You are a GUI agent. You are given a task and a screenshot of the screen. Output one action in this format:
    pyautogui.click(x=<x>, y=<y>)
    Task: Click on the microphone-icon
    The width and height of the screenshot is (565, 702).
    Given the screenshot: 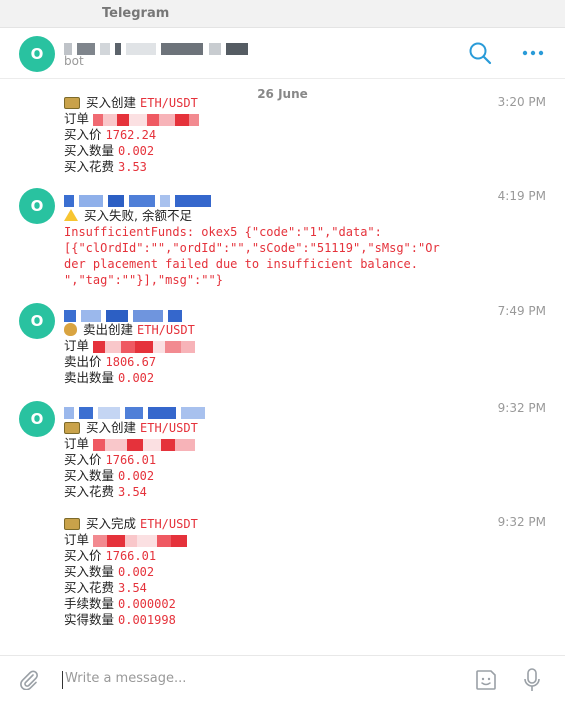 What is the action you would take?
    pyautogui.click(x=532, y=680)
    